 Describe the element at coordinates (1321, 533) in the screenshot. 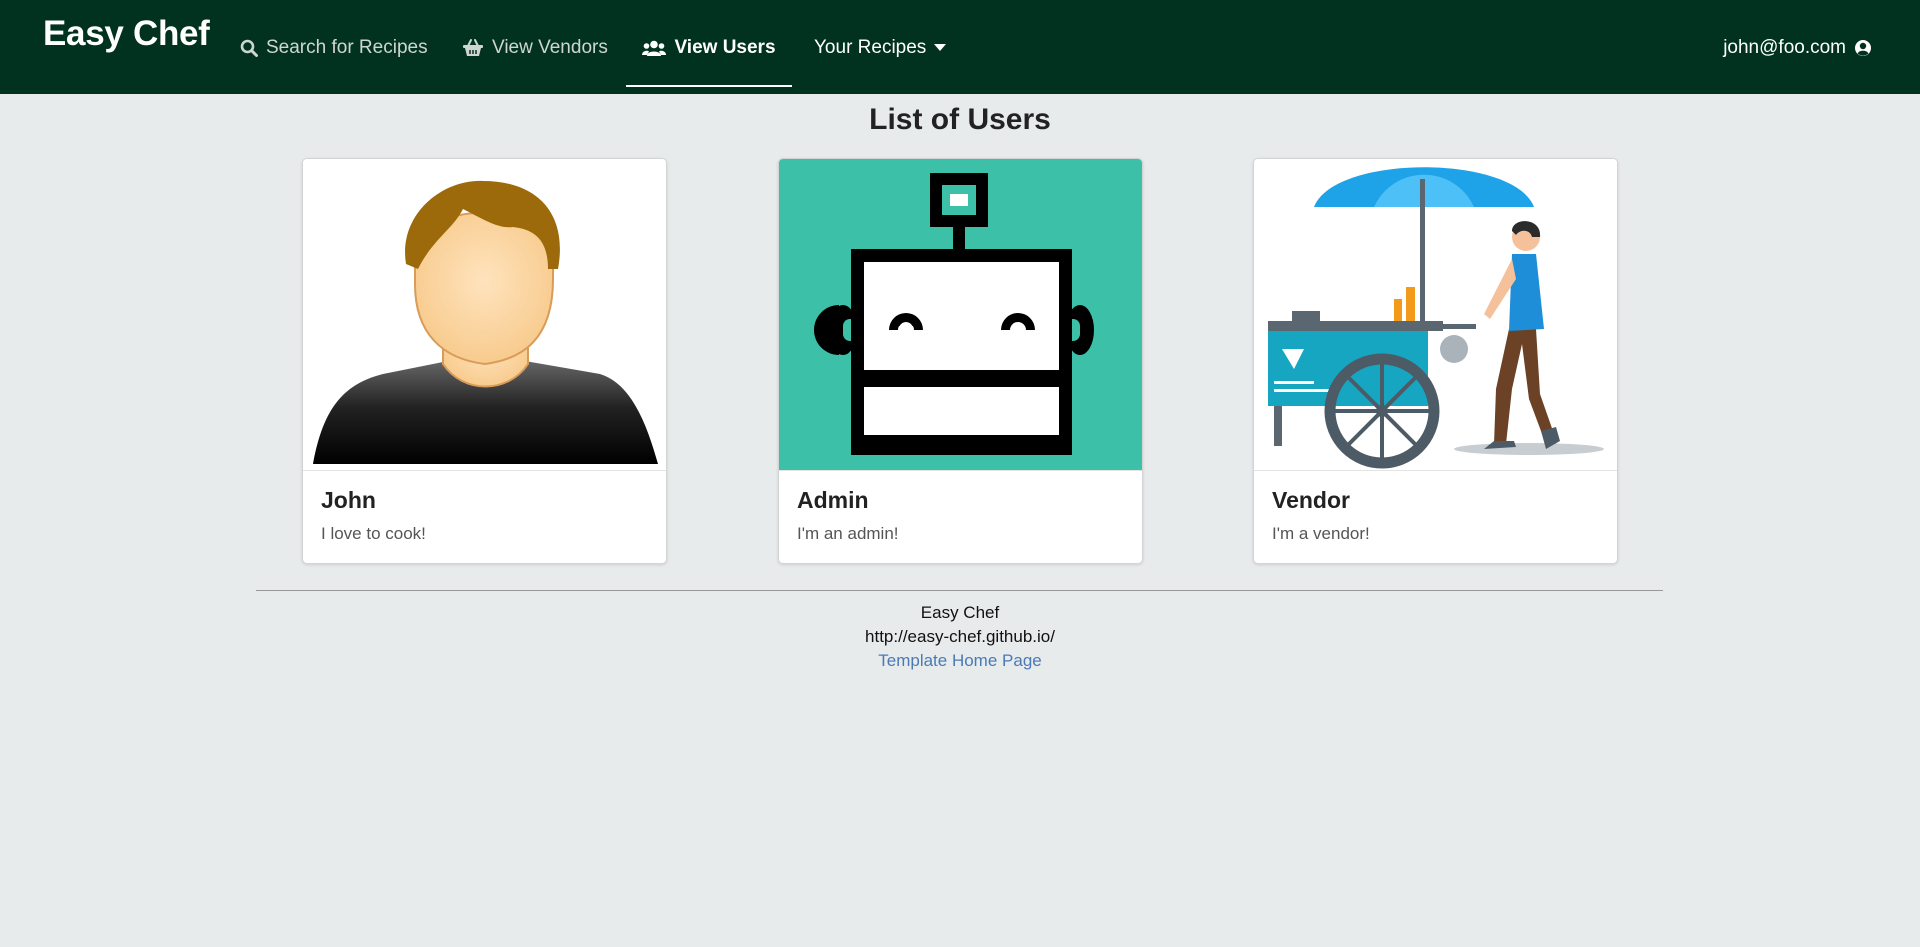

I see `user-description: I'm a vendor!` at that location.